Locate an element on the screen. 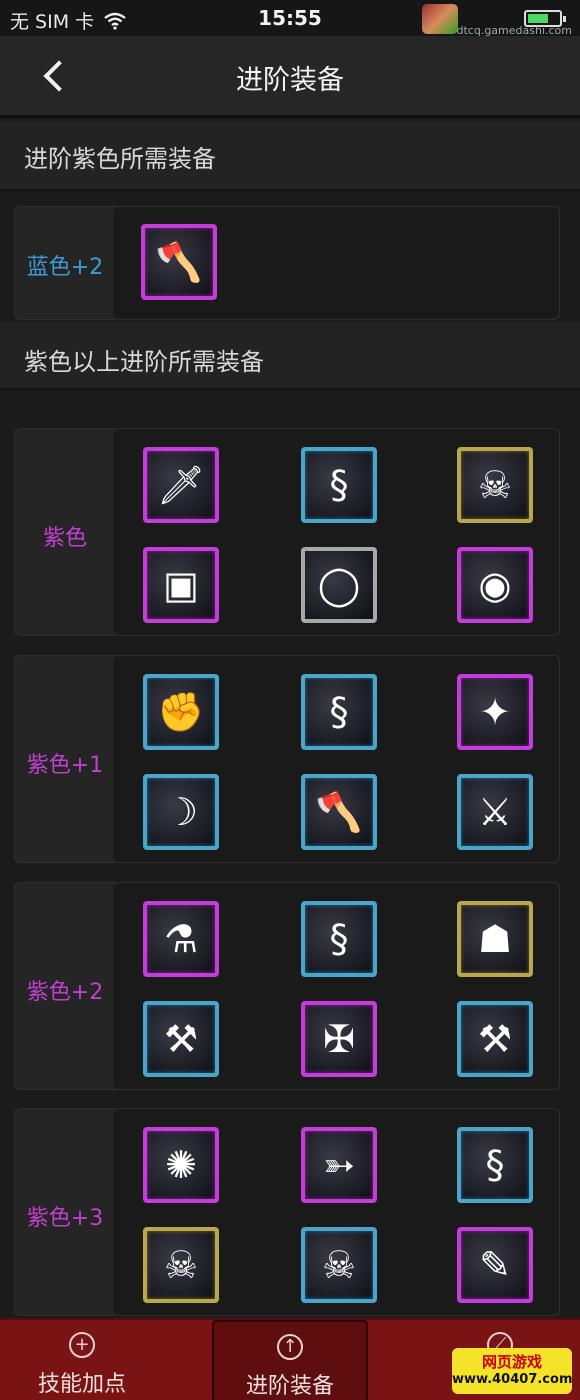 This screenshot has height=1400, width=580. equipment-item: ◯ is located at coordinates (339, 585).